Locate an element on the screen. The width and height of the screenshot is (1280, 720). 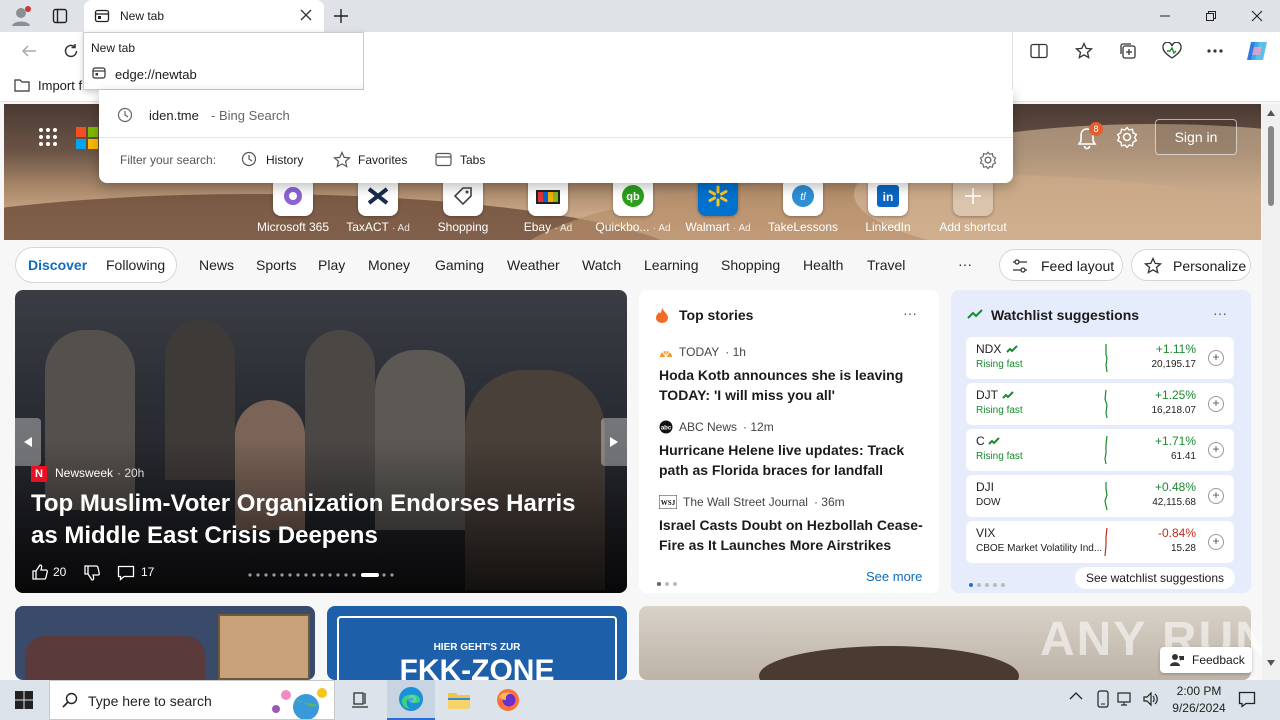
volume-icon is located at coordinates (1151, 699).